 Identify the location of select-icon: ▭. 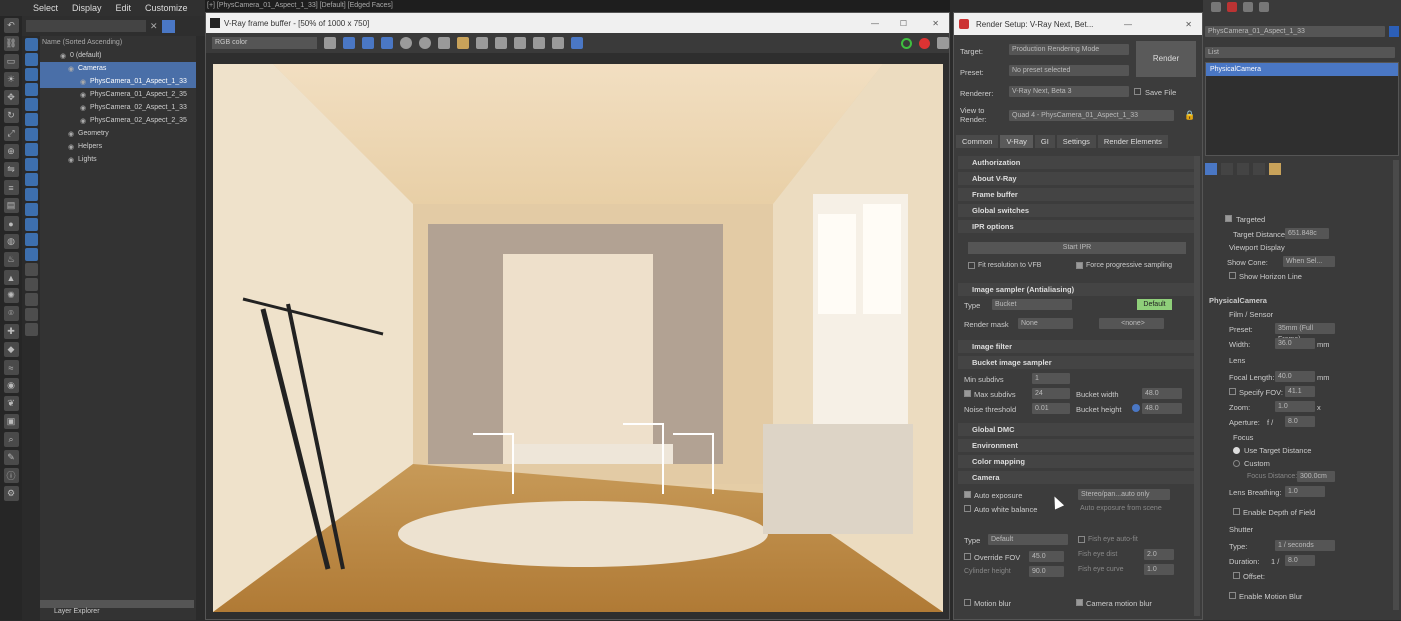
(11, 61).